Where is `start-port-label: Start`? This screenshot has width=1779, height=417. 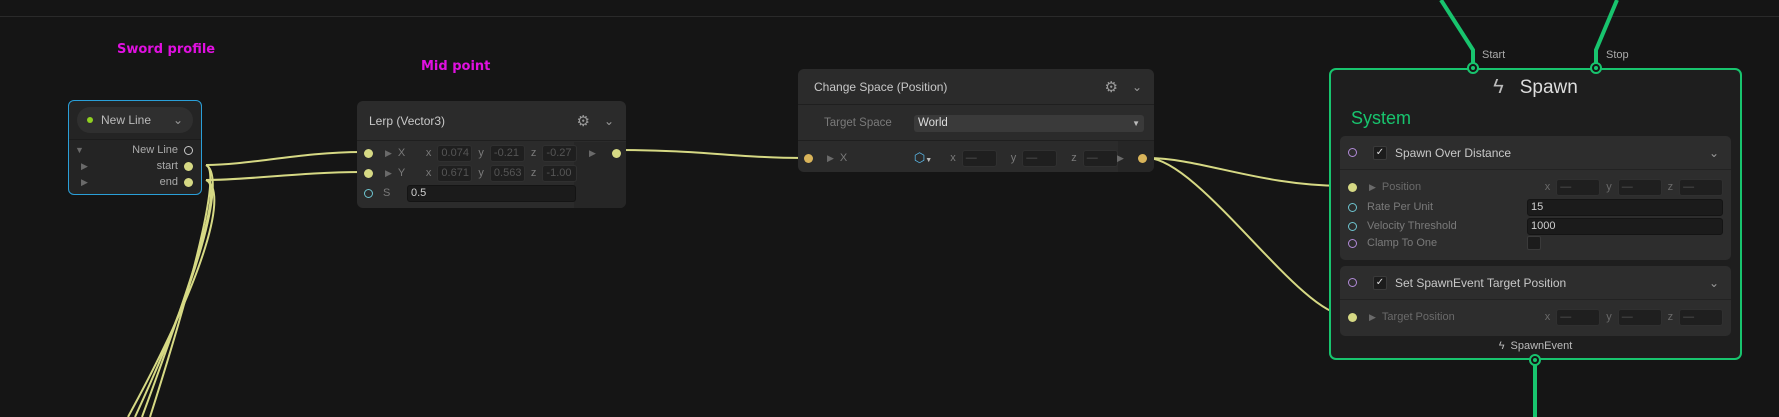
start-port-label: Start is located at coordinates (1494, 55).